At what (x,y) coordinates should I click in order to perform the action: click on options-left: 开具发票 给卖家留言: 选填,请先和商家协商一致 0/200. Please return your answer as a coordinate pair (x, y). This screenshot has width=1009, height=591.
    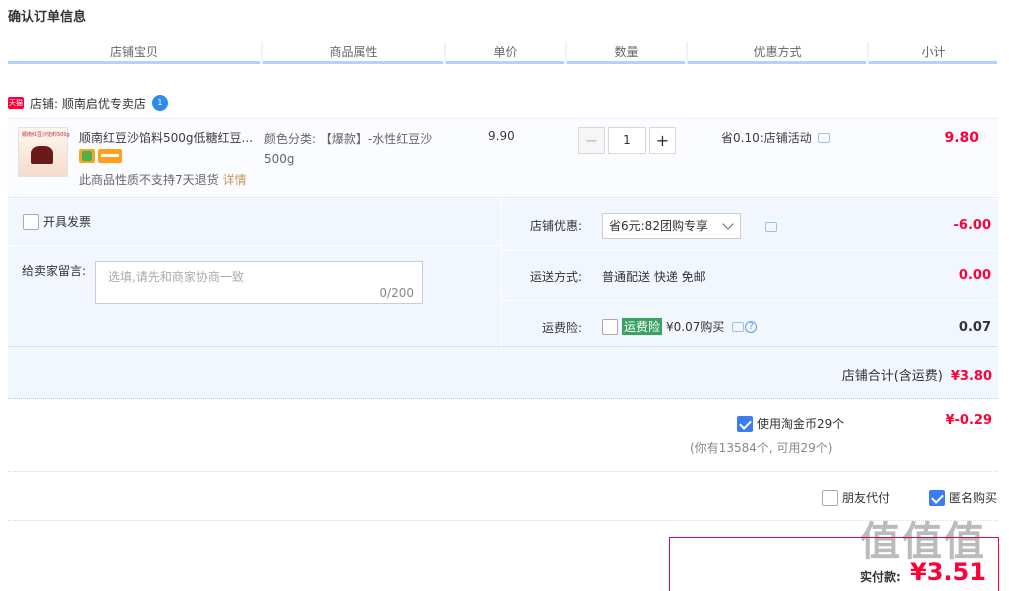
    Looking at the image, I should click on (254, 273).